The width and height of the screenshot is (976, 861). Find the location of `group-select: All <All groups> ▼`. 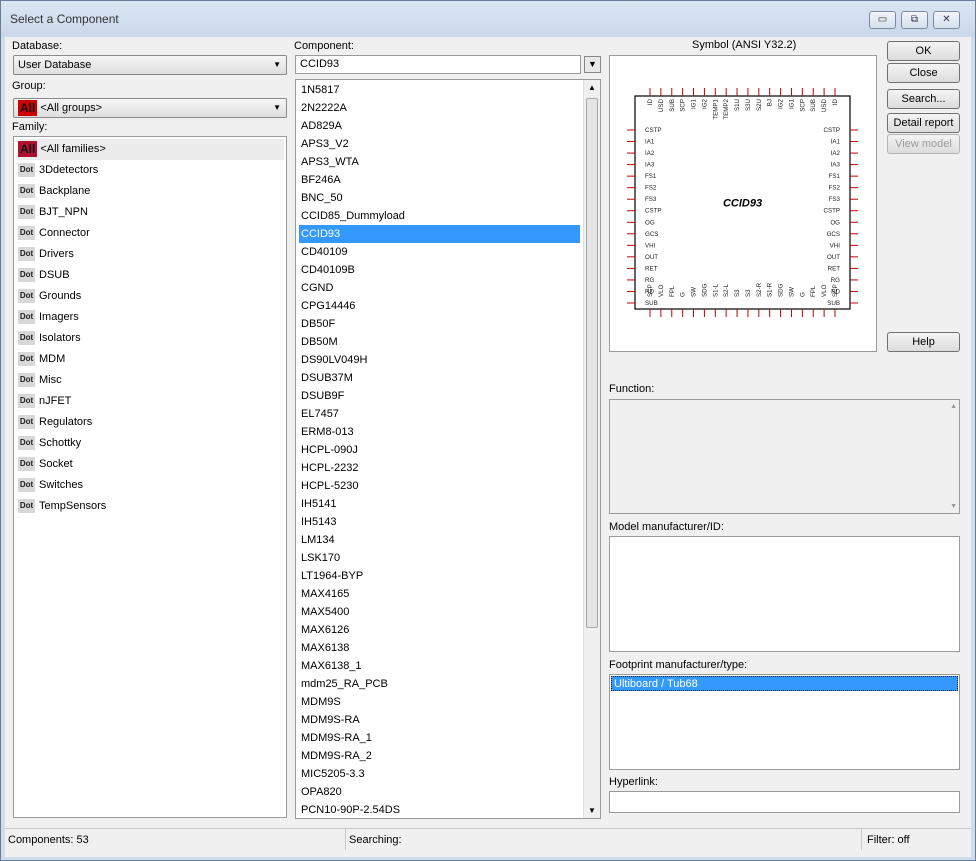

group-select: All <All groups> ▼ is located at coordinates (150, 108).